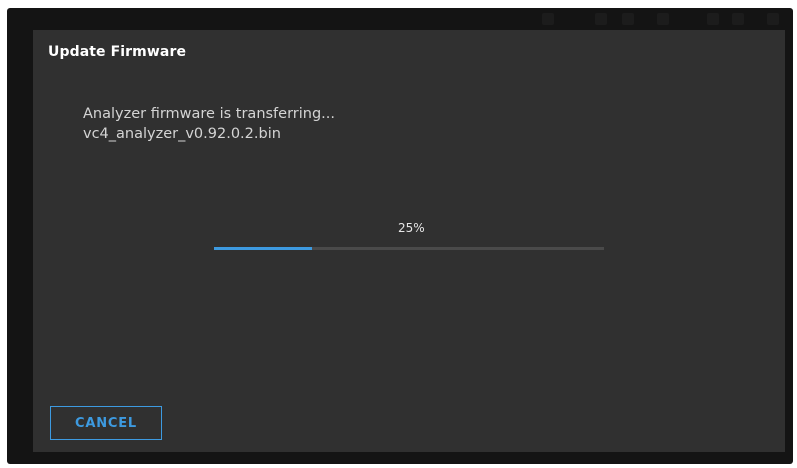 This screenshot has height=468, width=797. I want to click on progress-bar-fill, so click(263, 248).